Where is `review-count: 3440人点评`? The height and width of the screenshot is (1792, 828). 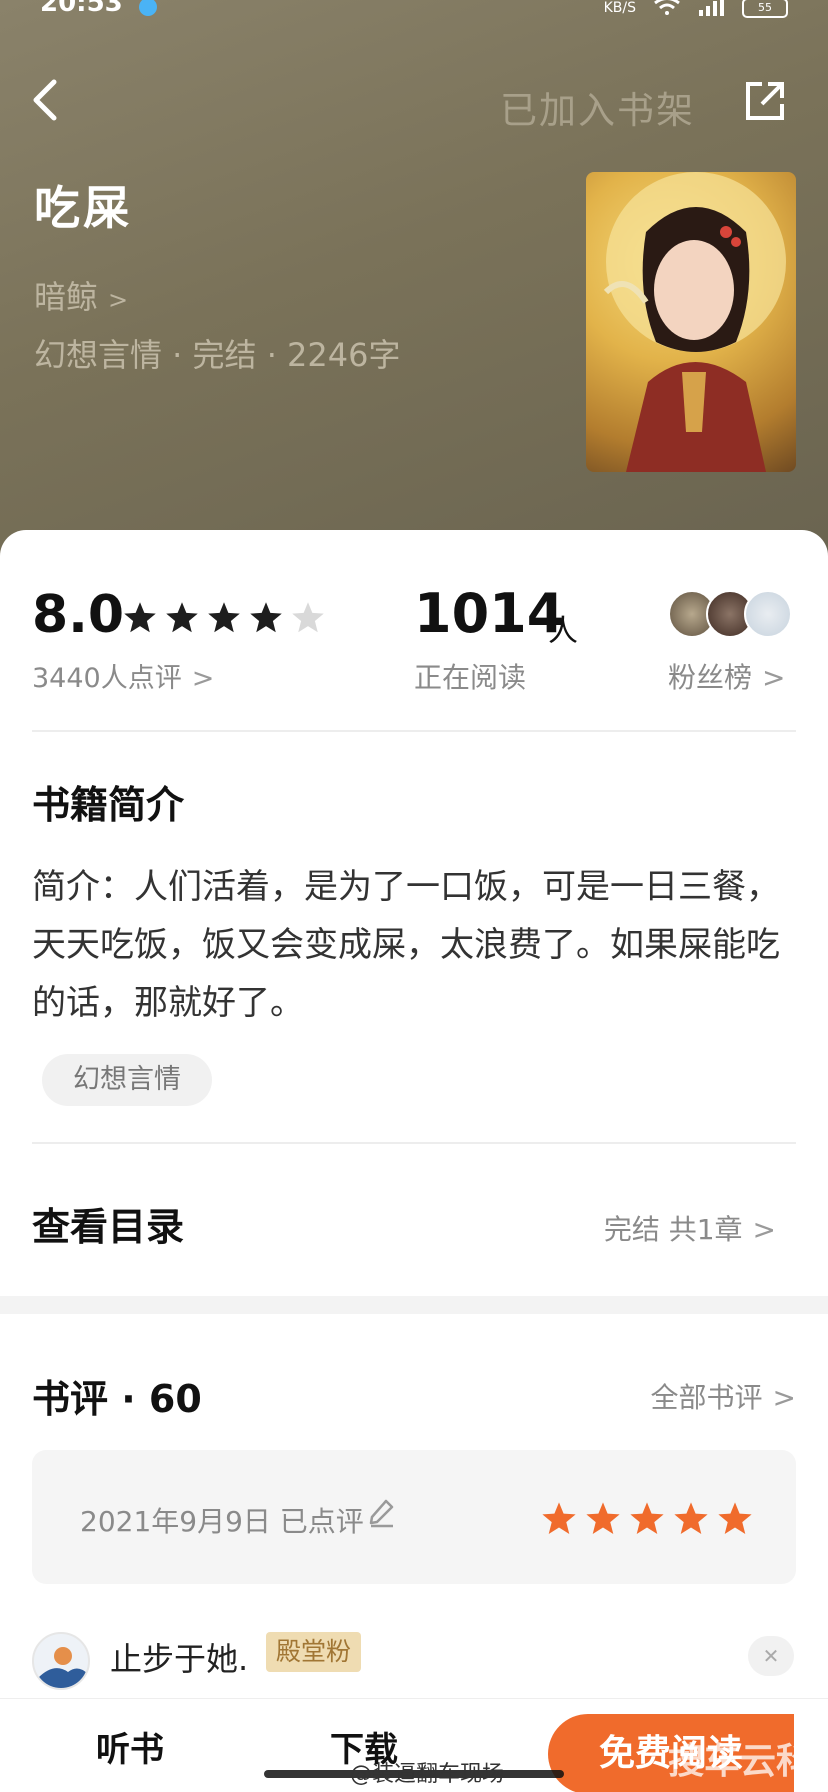
review-count: 3440人点评 is located at coordinates (107, 678).